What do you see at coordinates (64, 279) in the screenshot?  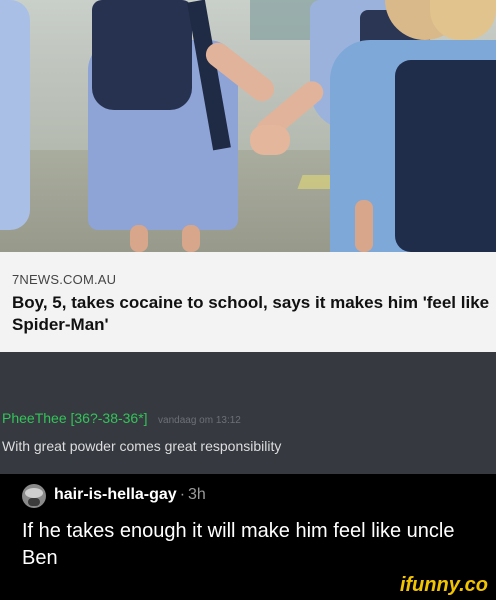 I see `news-source: 7NEWS.COM.AU` at bounding box center [64, 279].